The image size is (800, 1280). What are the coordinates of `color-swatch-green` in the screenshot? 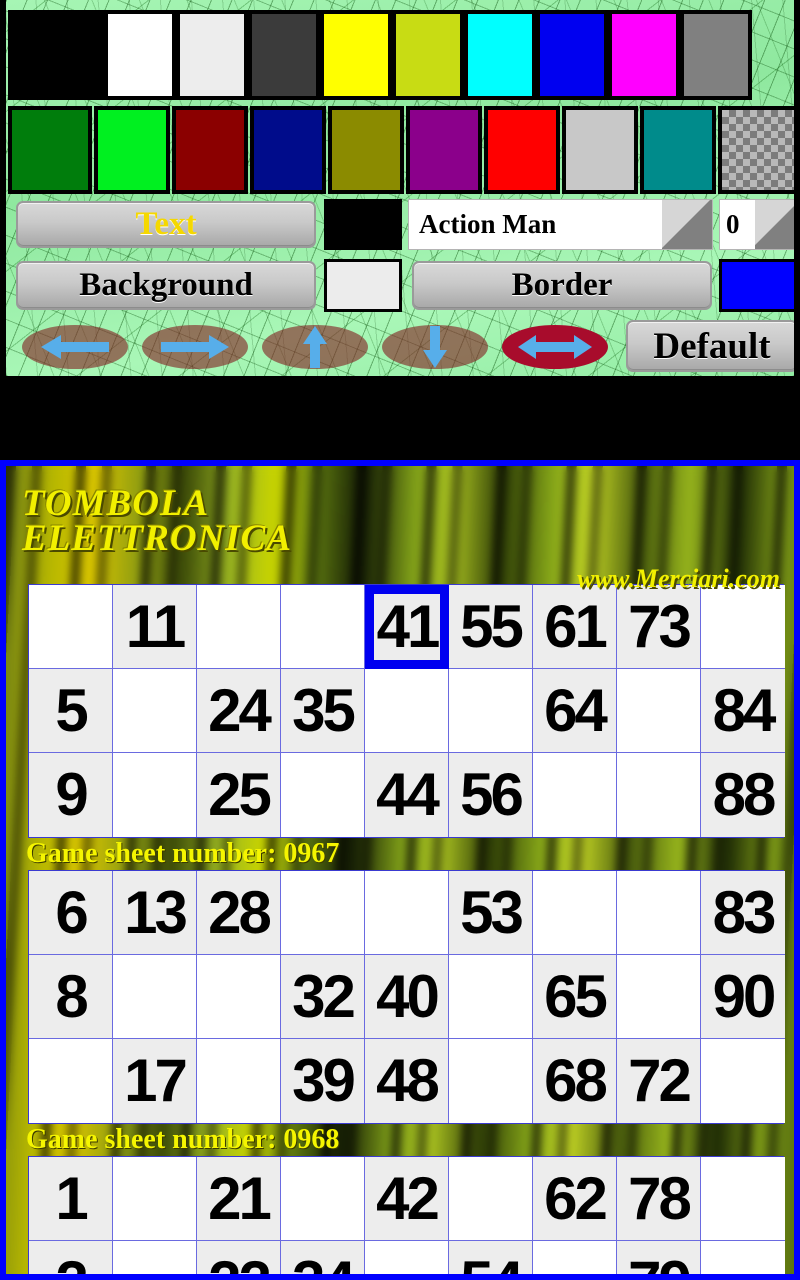 It's located at (132, 150).